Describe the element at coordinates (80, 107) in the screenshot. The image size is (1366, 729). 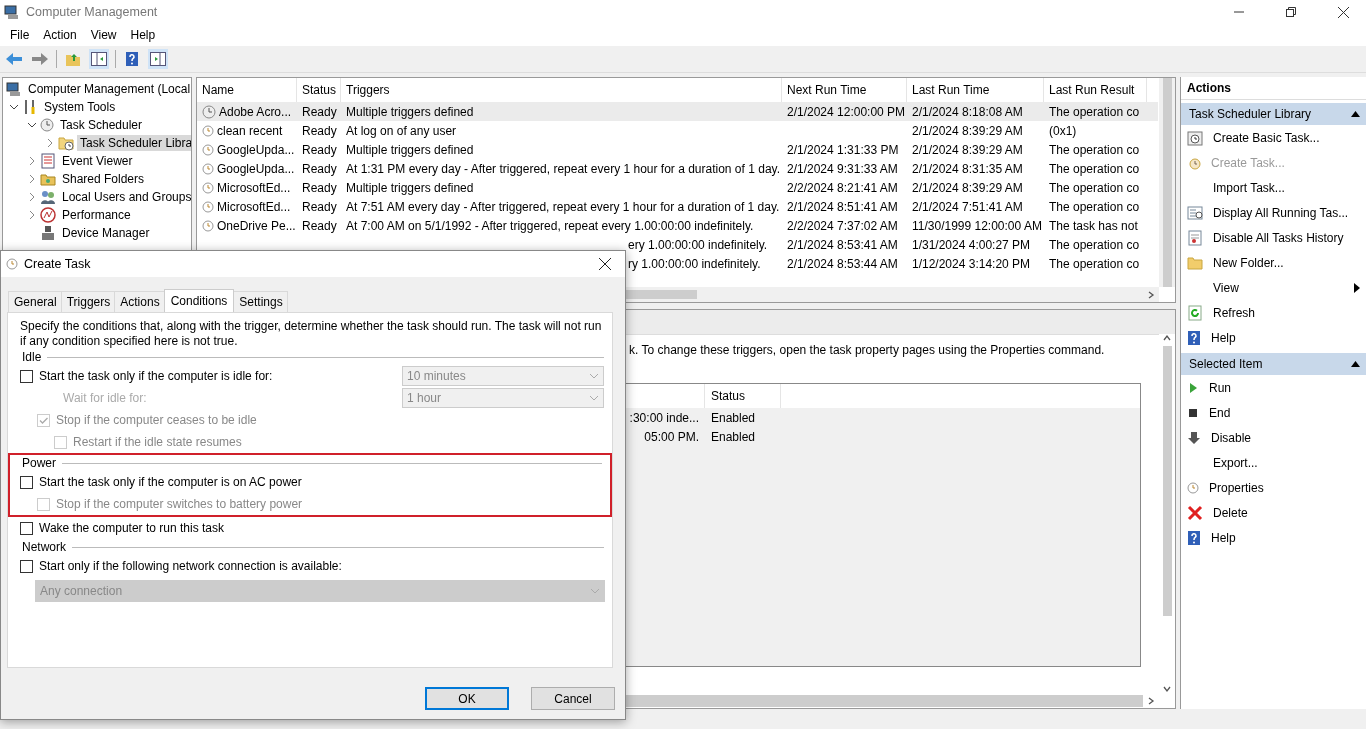
I see `tree-item: System Tools` at that location.